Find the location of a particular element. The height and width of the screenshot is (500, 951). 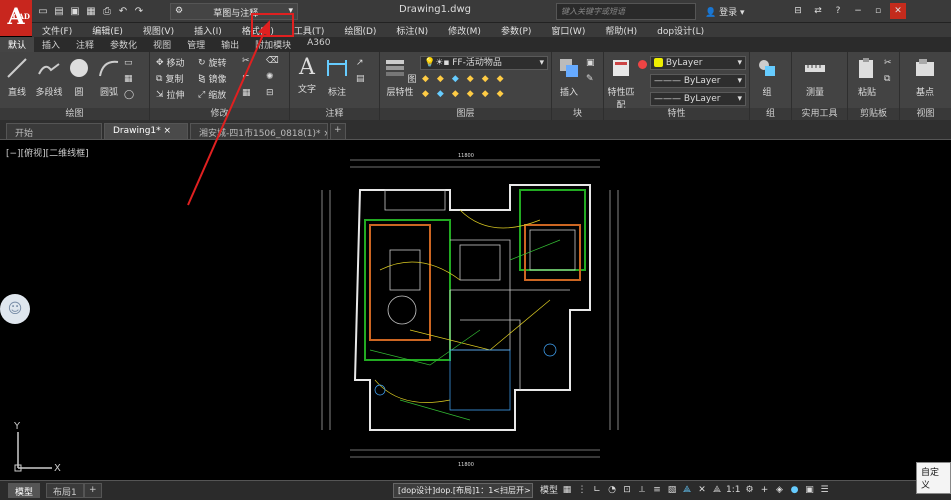

snap-icon: ⋮ is located at coordinates (582, 490).